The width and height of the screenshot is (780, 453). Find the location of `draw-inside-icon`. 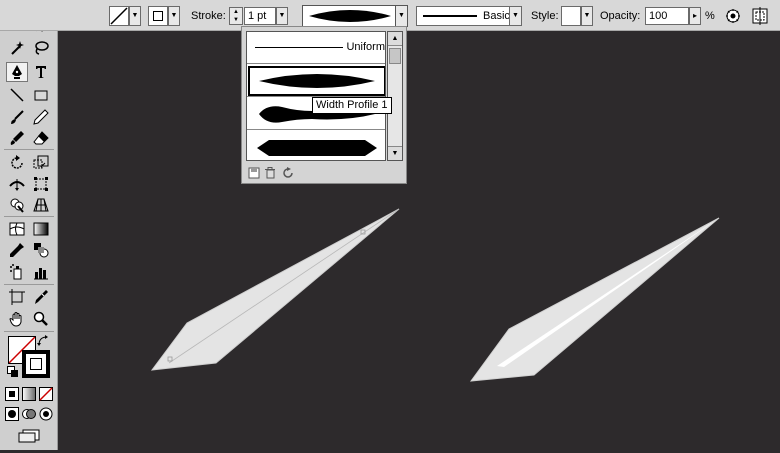

draw-inside-icon is located at coordinates (46, 414).